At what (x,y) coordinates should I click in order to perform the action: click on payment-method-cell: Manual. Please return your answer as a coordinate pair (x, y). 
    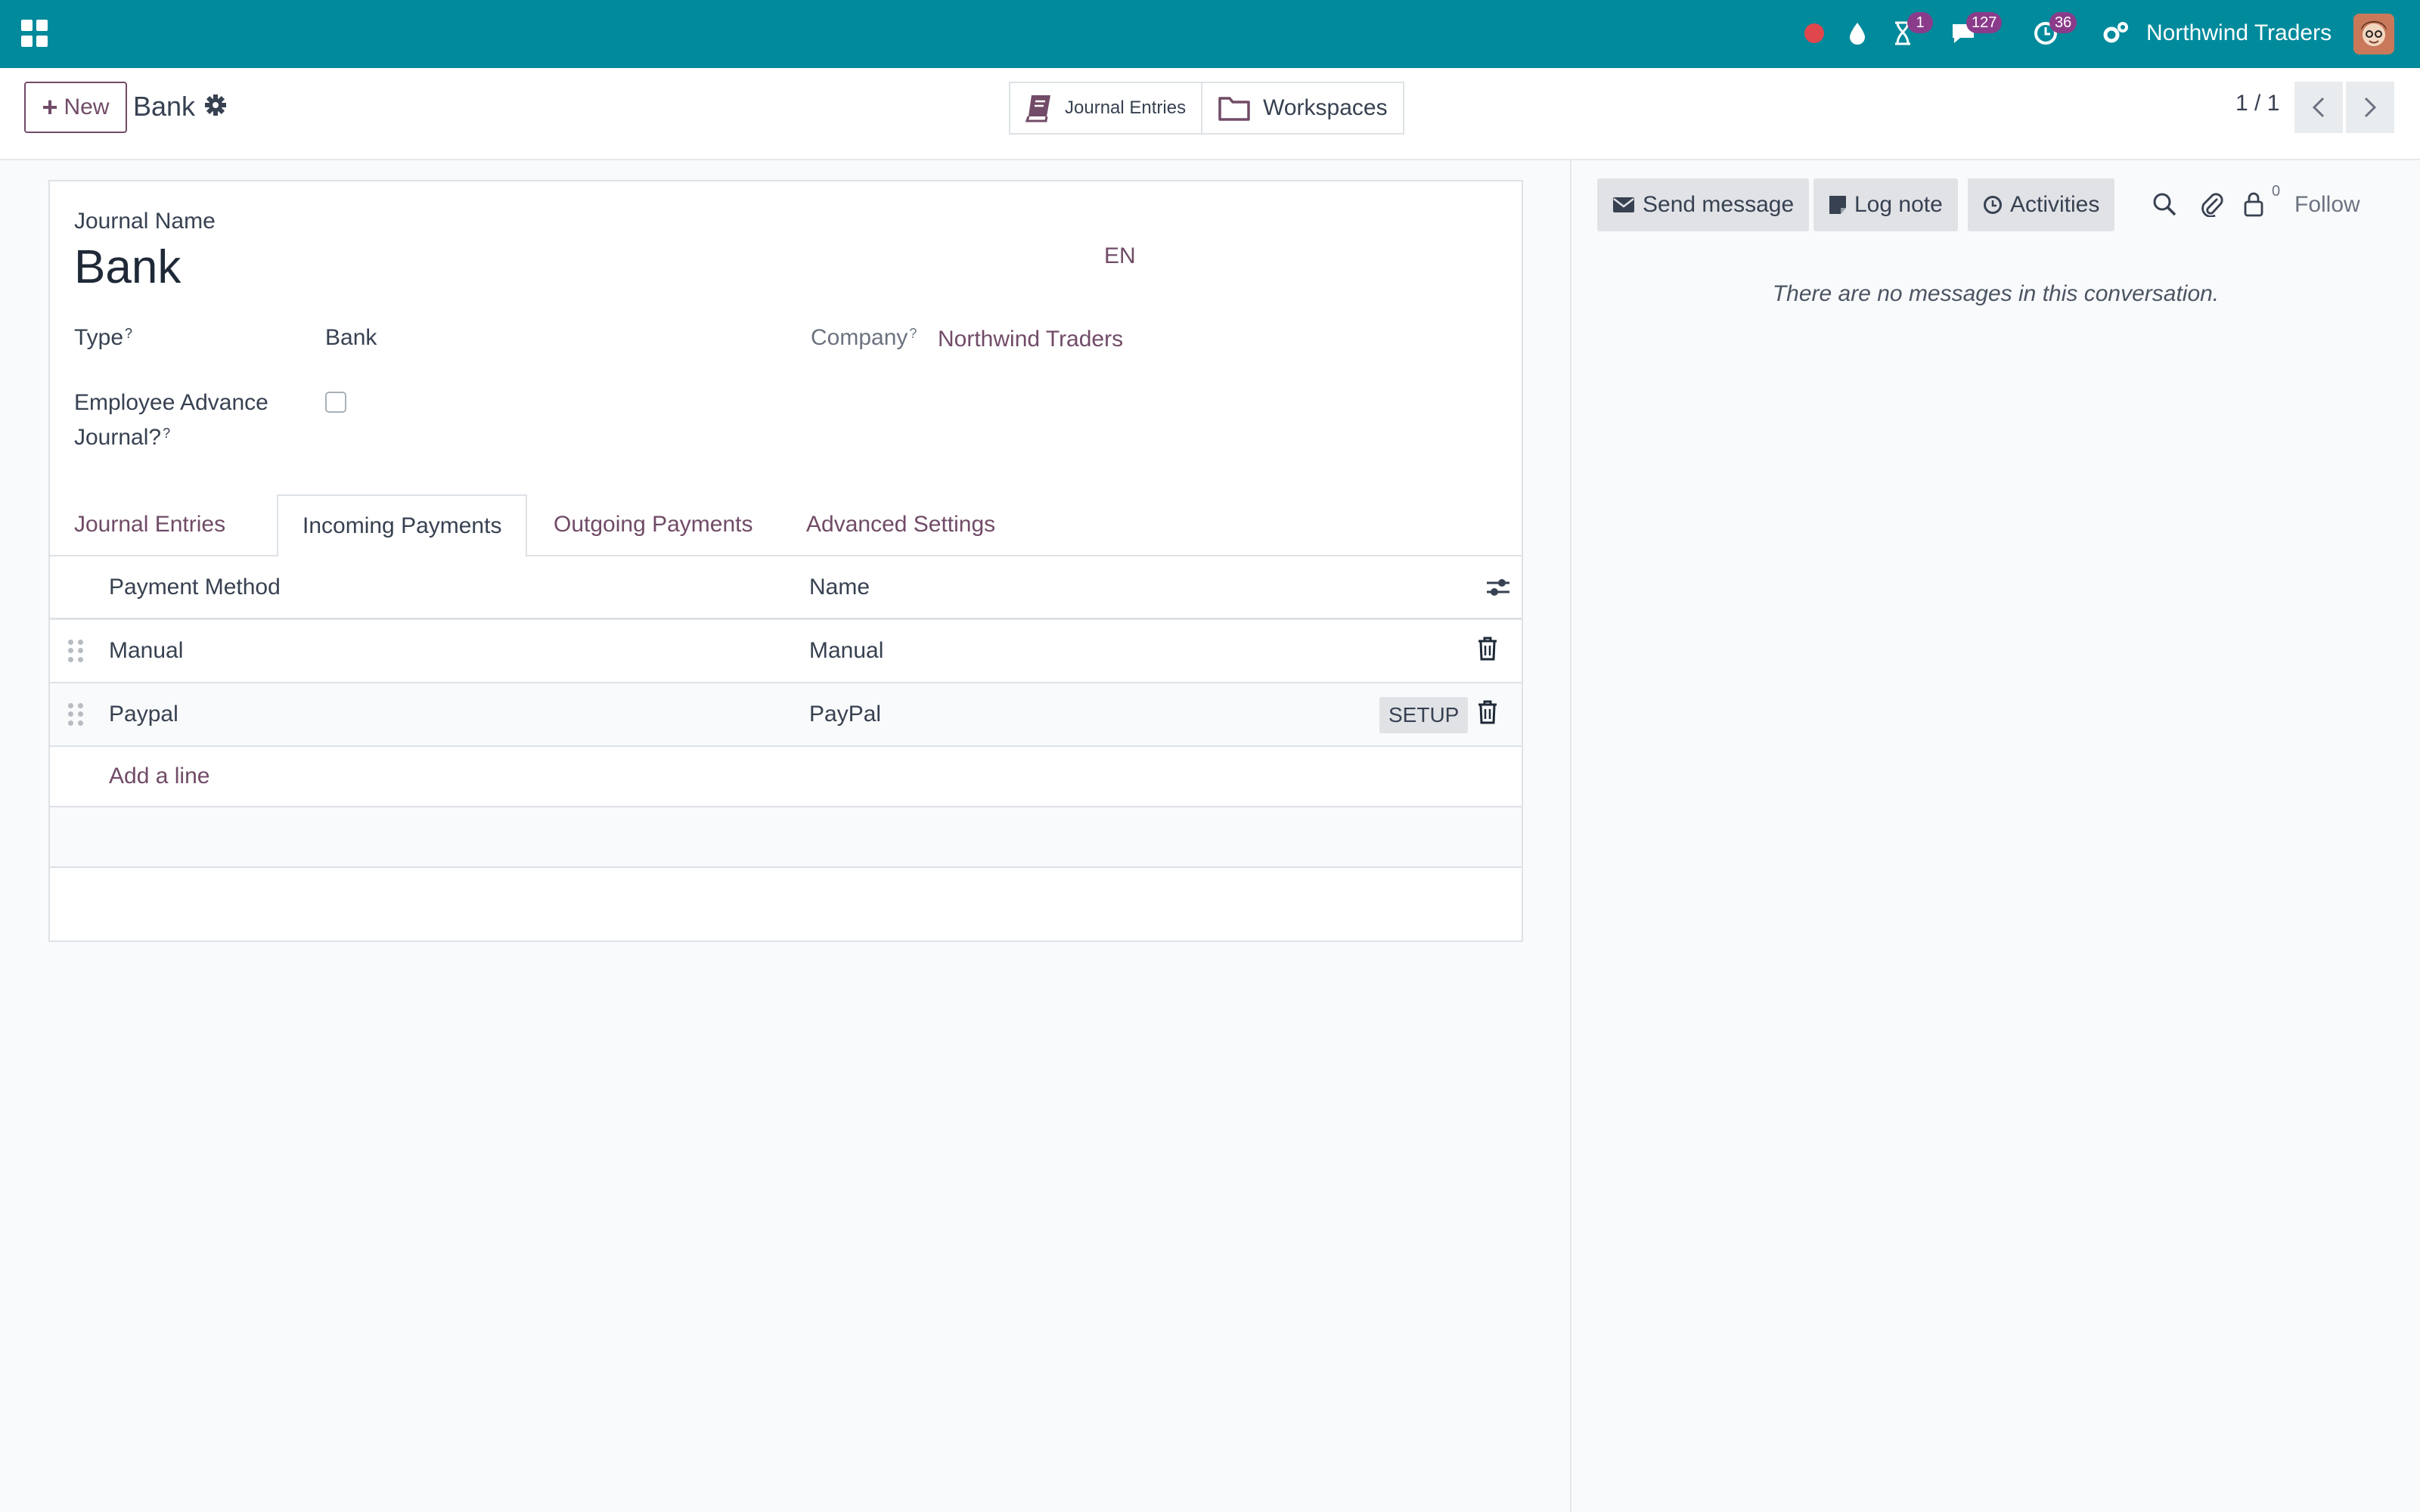
    Looking at the image, I should click on (146, 651).